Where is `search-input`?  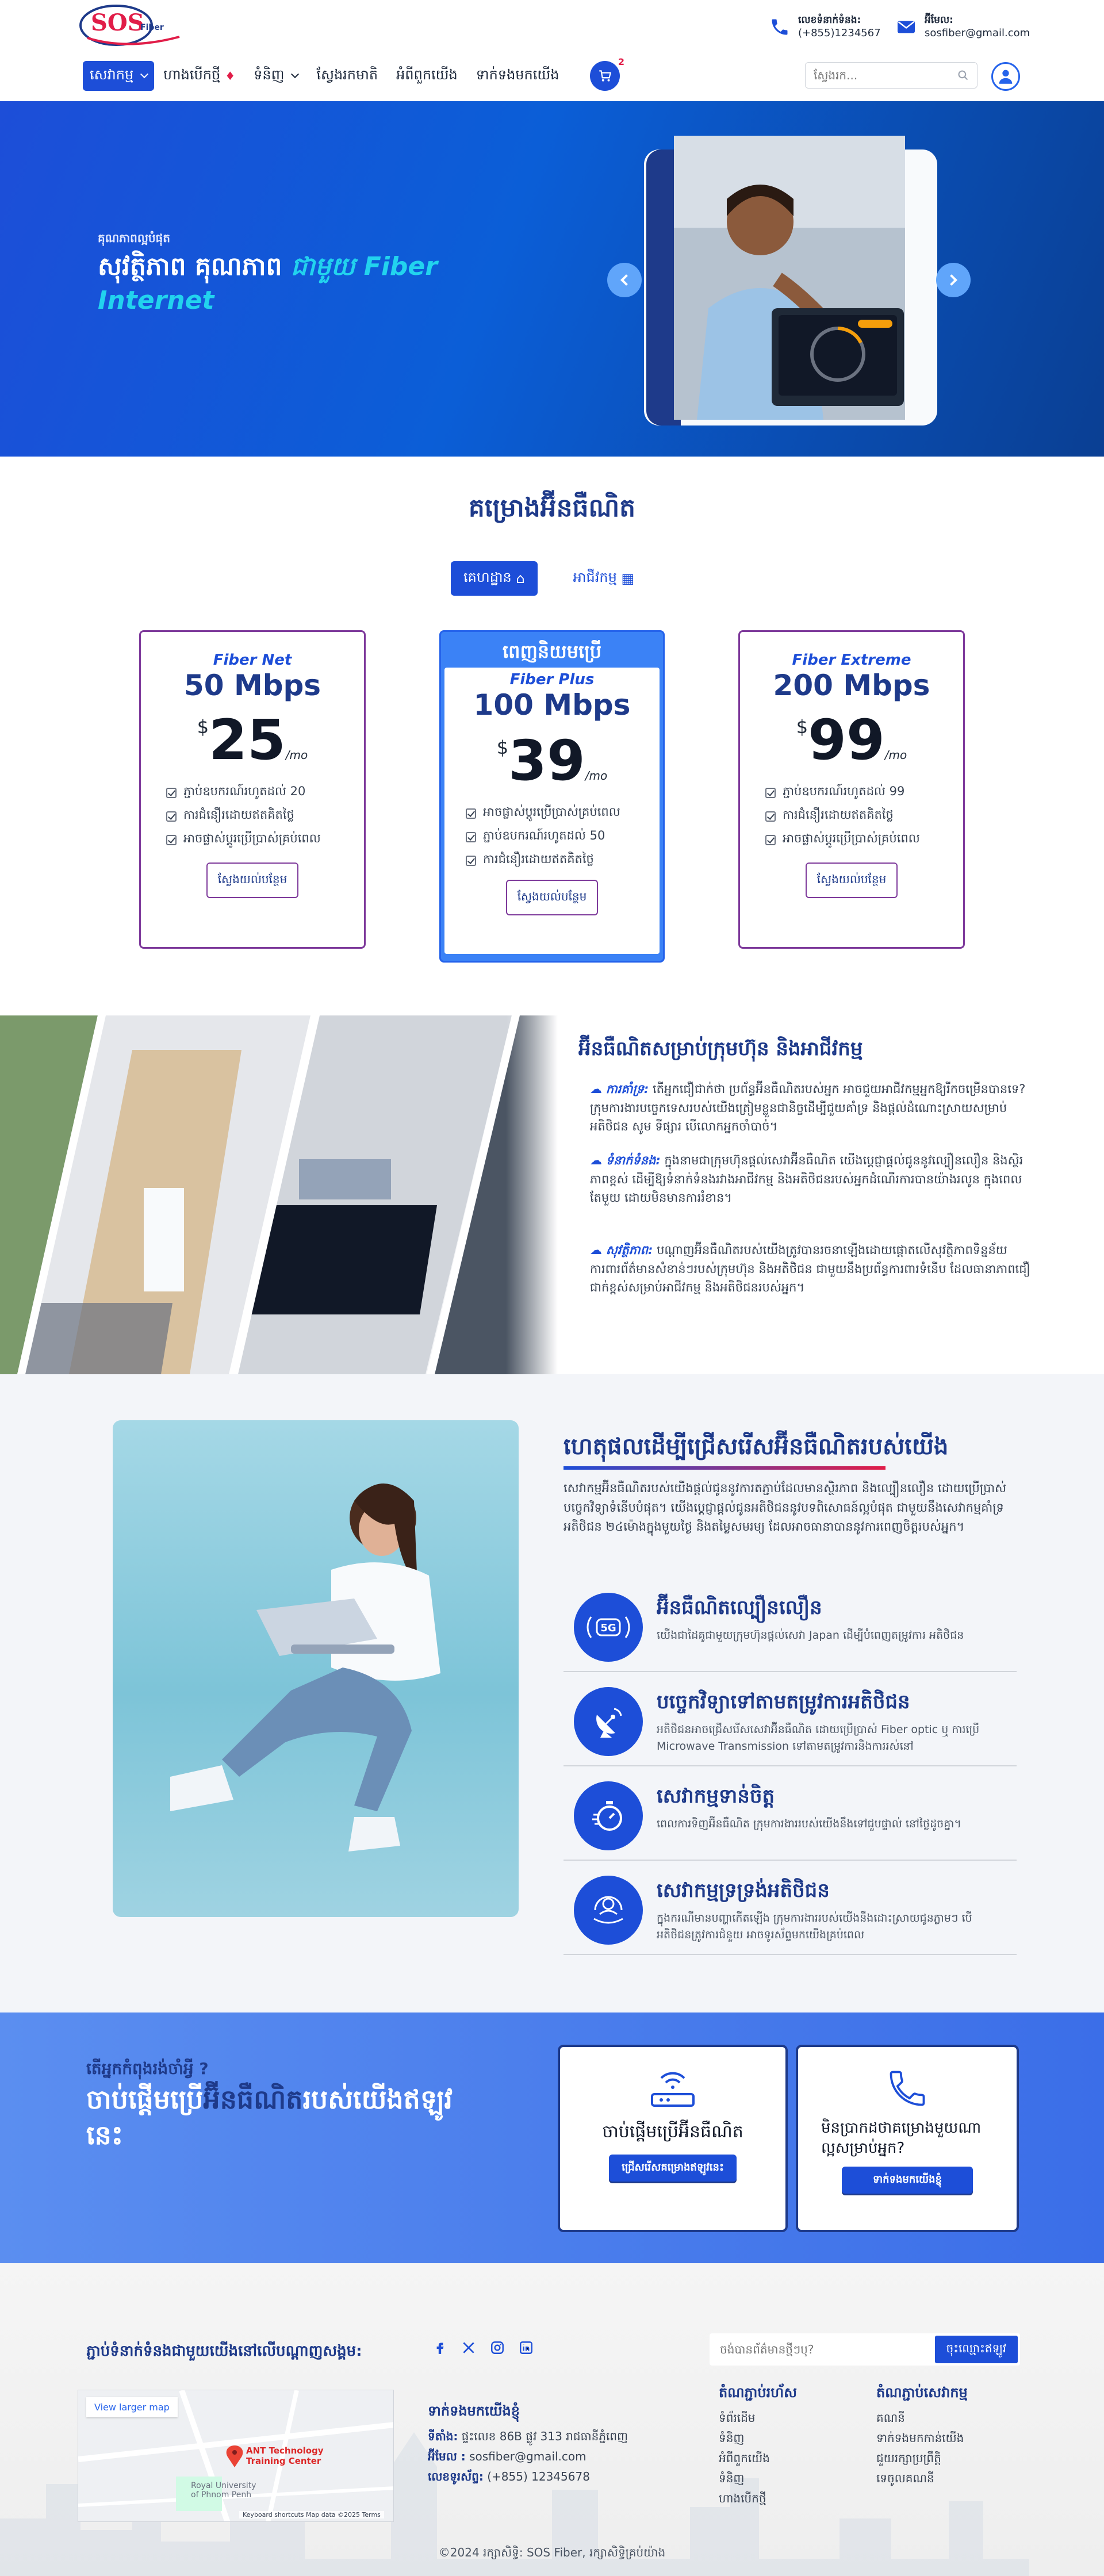 search-input is located at coordinates (885, 75).